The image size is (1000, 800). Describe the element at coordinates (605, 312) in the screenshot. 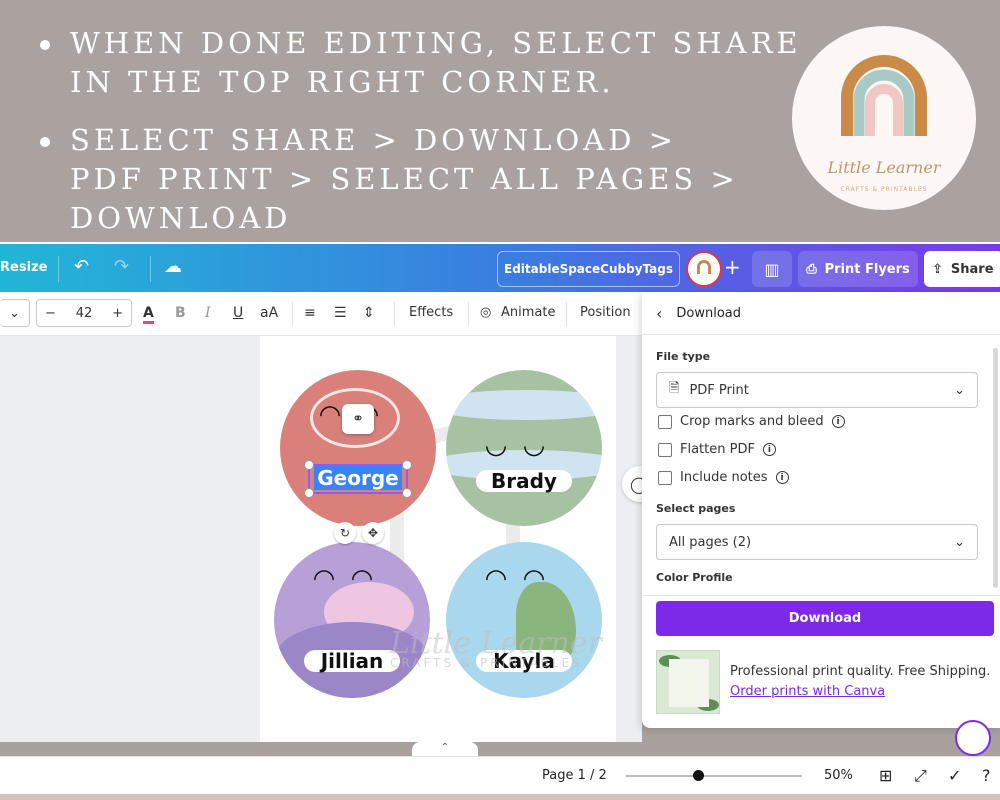

I see `position-button: Position` at that location.